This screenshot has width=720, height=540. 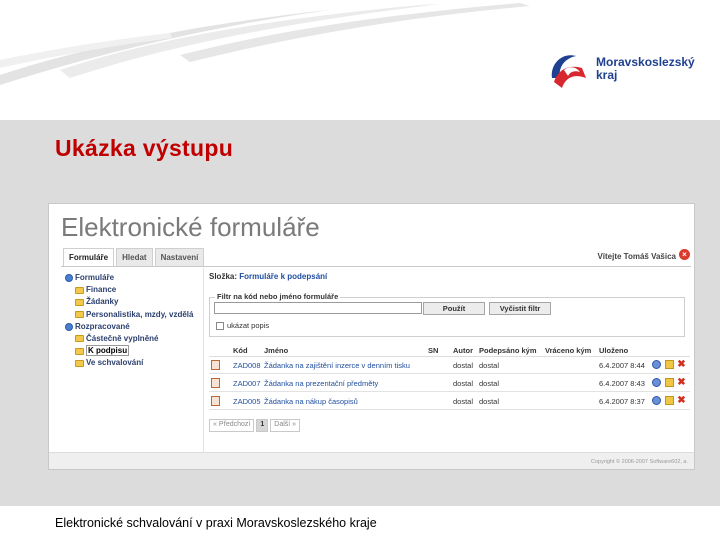 What do you see at coordinates (115, 363) in the screenshot?
I see `tree-item-label: Ve schvalování` at bounding box center [115, 363].